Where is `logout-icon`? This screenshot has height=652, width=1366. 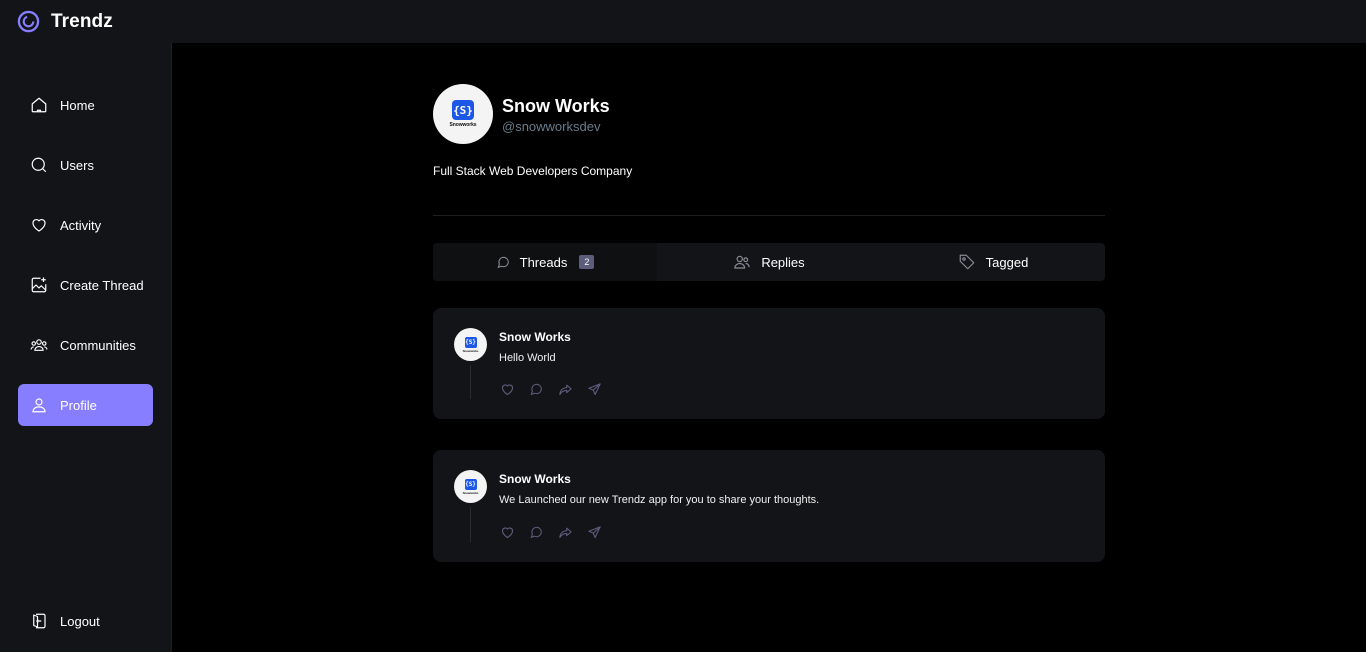 logout-icon is located at coordinates (39, 621).